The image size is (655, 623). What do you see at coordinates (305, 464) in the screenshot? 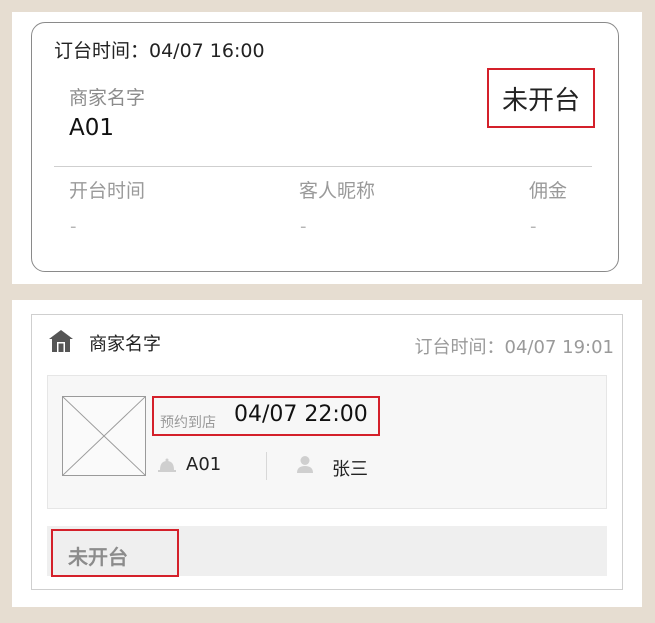
I see `person-icon` at bounding box center [305, 464].